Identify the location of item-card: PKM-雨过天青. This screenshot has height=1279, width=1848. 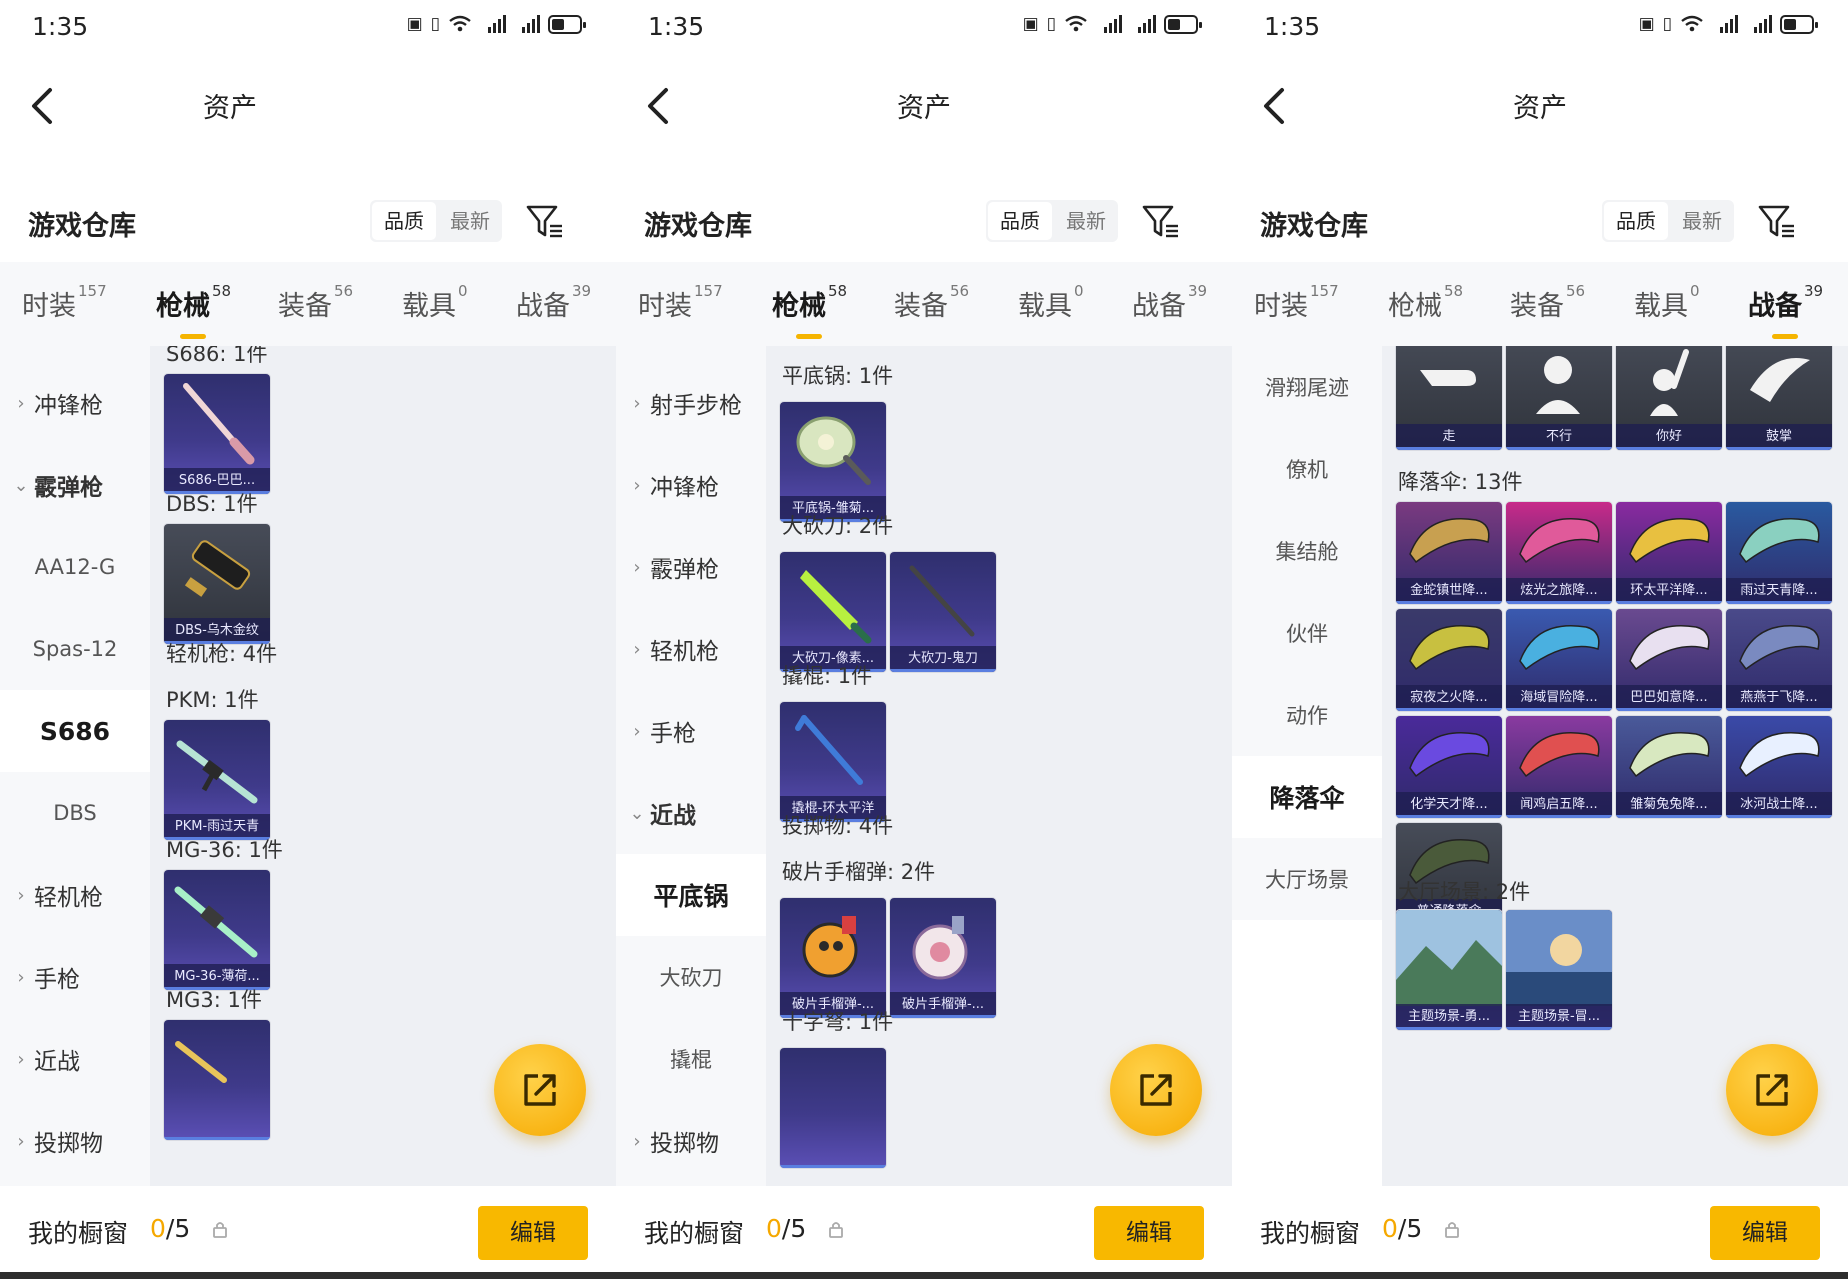
(217, 780).